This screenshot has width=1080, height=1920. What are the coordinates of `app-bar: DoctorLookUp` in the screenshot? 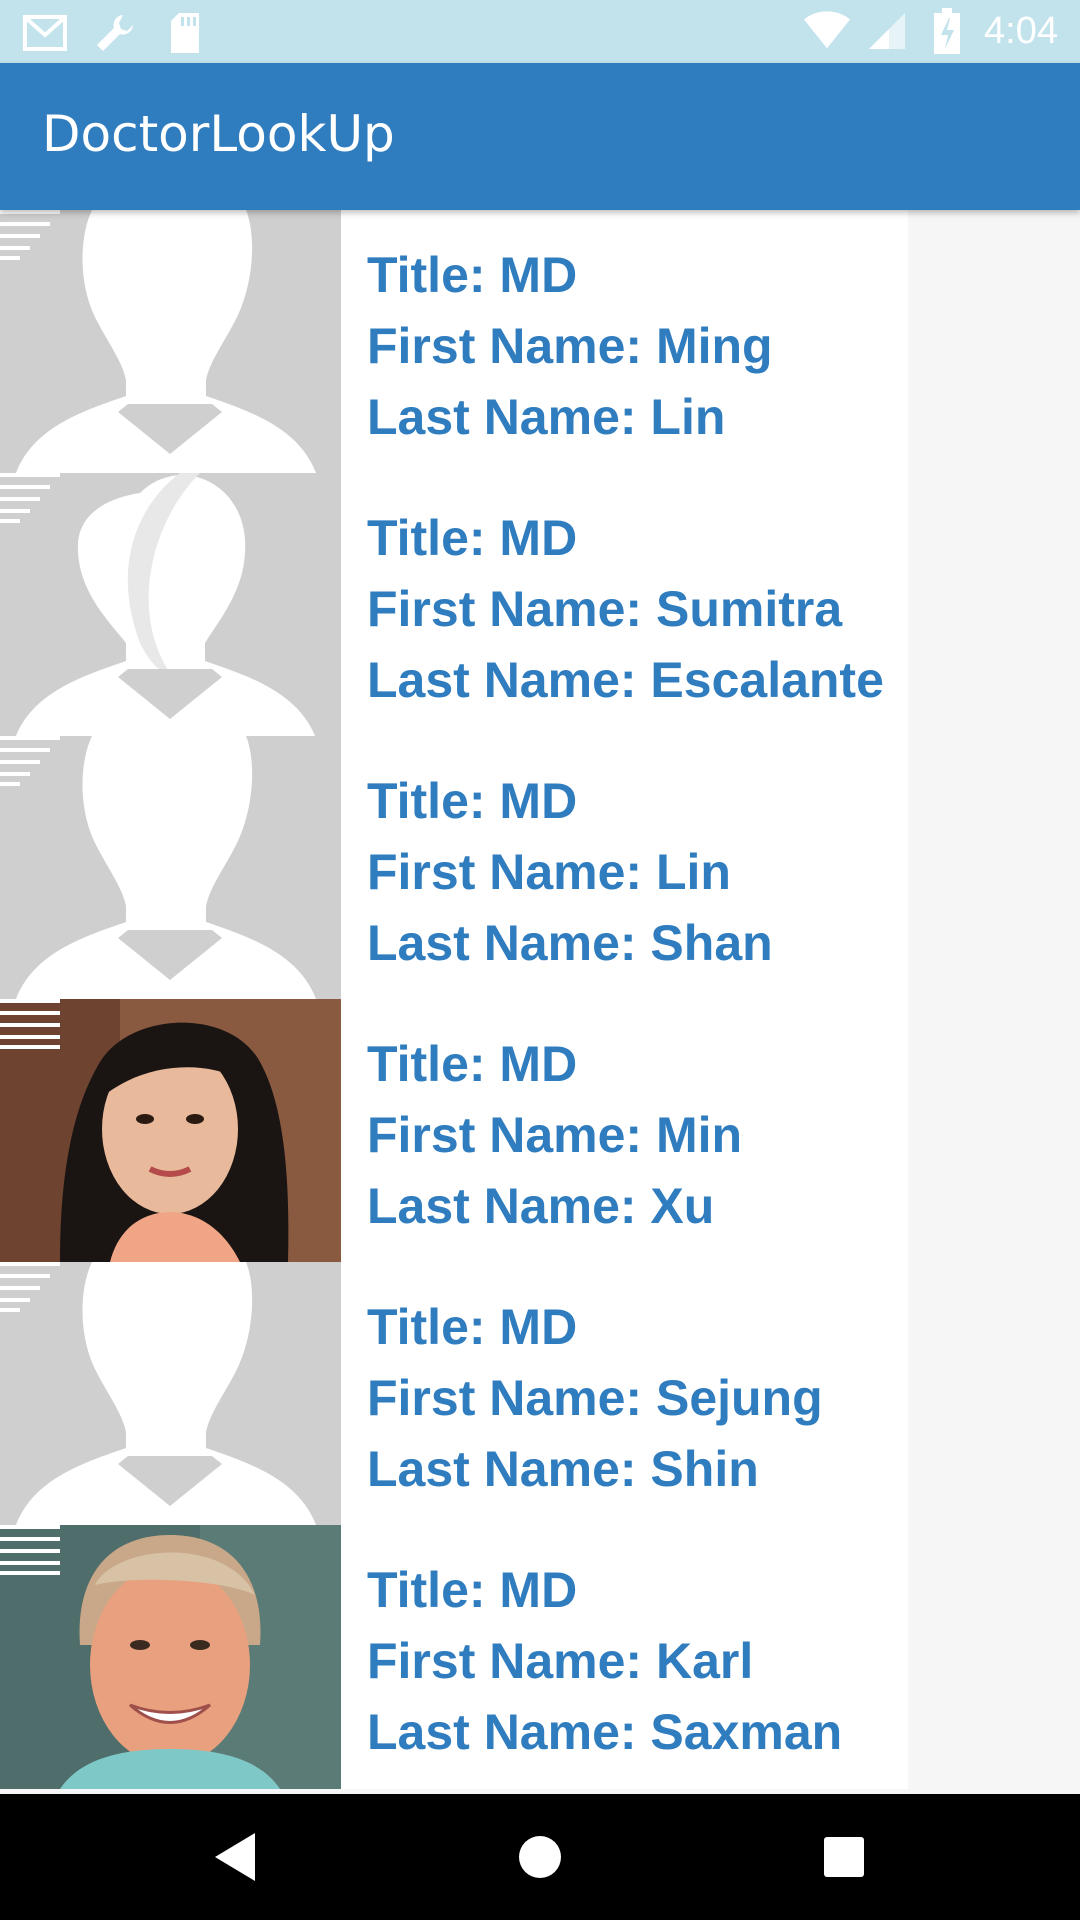 It's located at (540, 136).